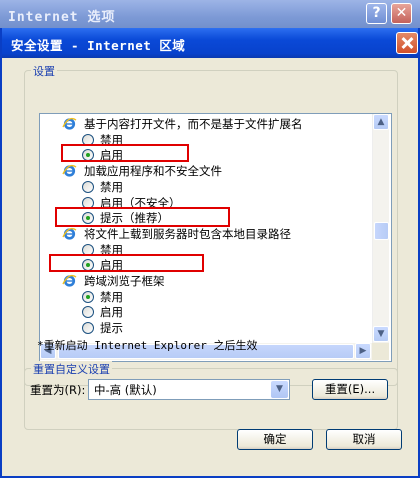 The image size is (420, 478). I want to click on settings-category: 基于内容打开文件，而不是基于文件扩展名, so click(226, 124).